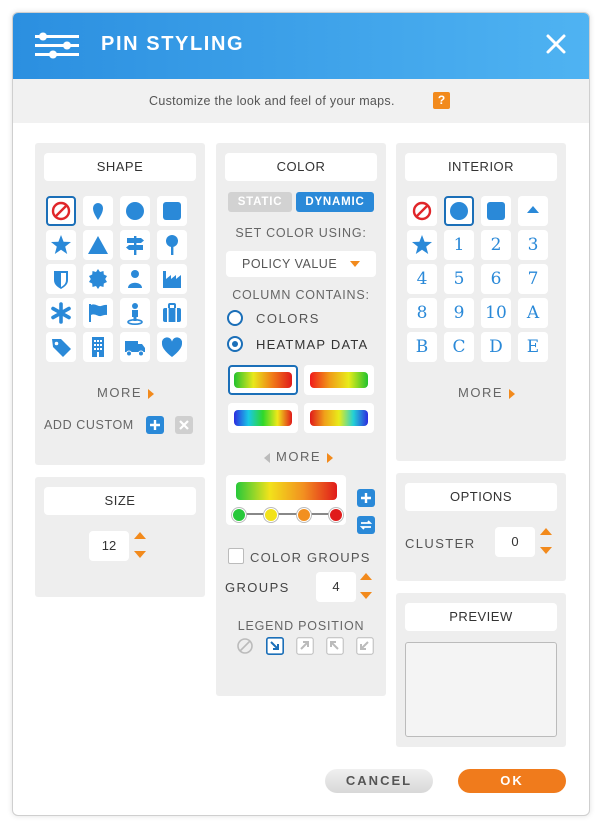  I want to click on interior-option-label: A, so click(533, 313).